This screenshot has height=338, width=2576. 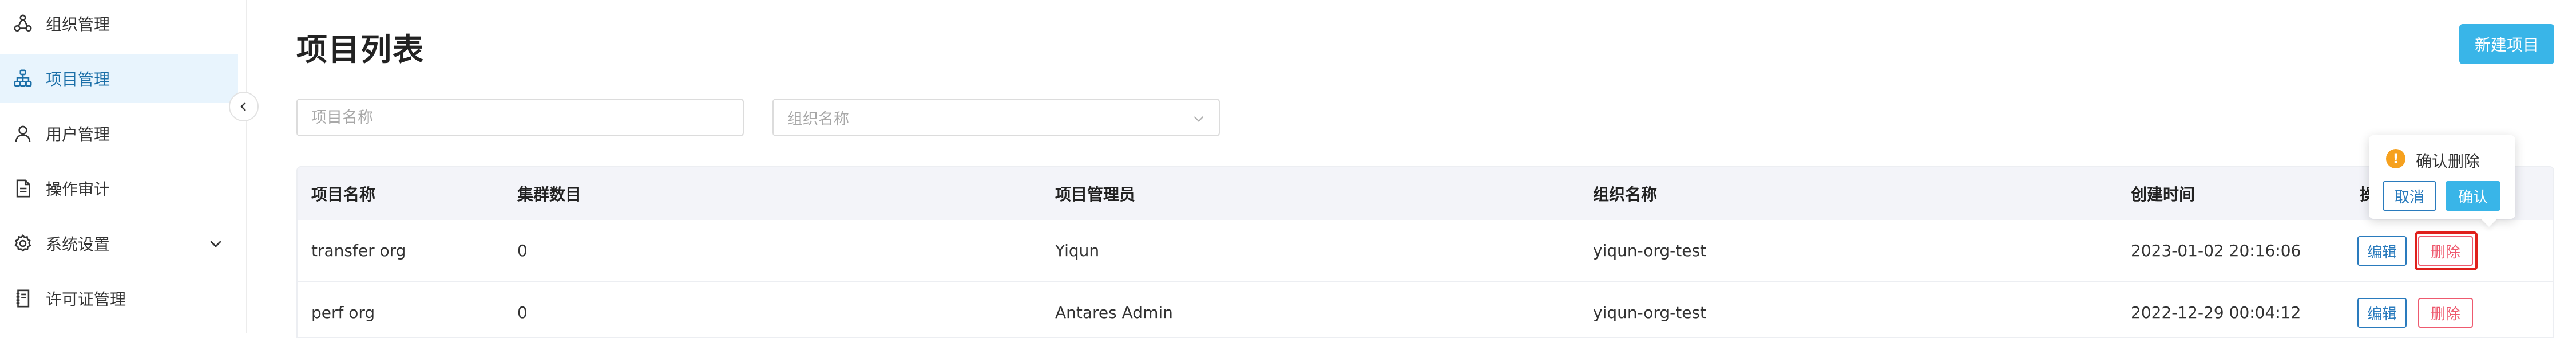 I want to click on sidebar-item-license: 许可证管理, so click(x=119, y=298).